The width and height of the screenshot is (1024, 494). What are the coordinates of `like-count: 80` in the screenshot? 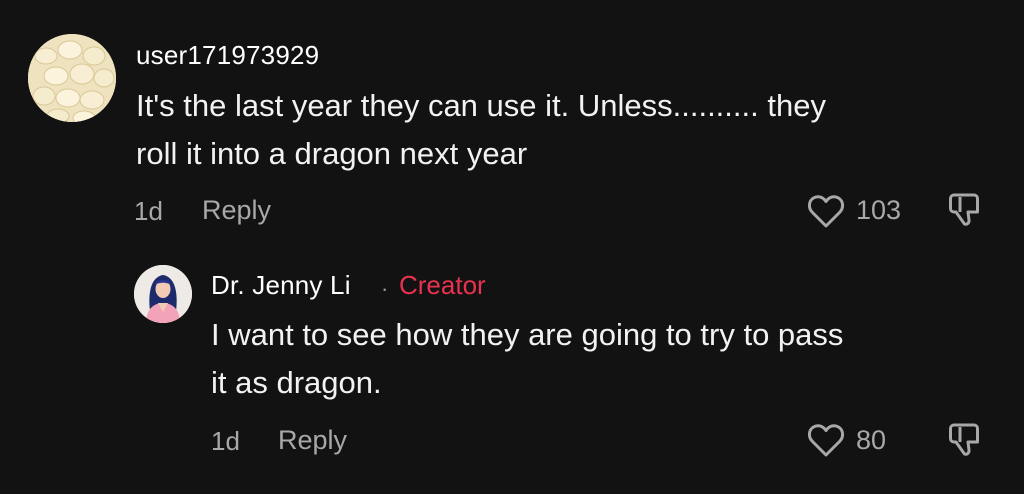 It's located at (871, 440).